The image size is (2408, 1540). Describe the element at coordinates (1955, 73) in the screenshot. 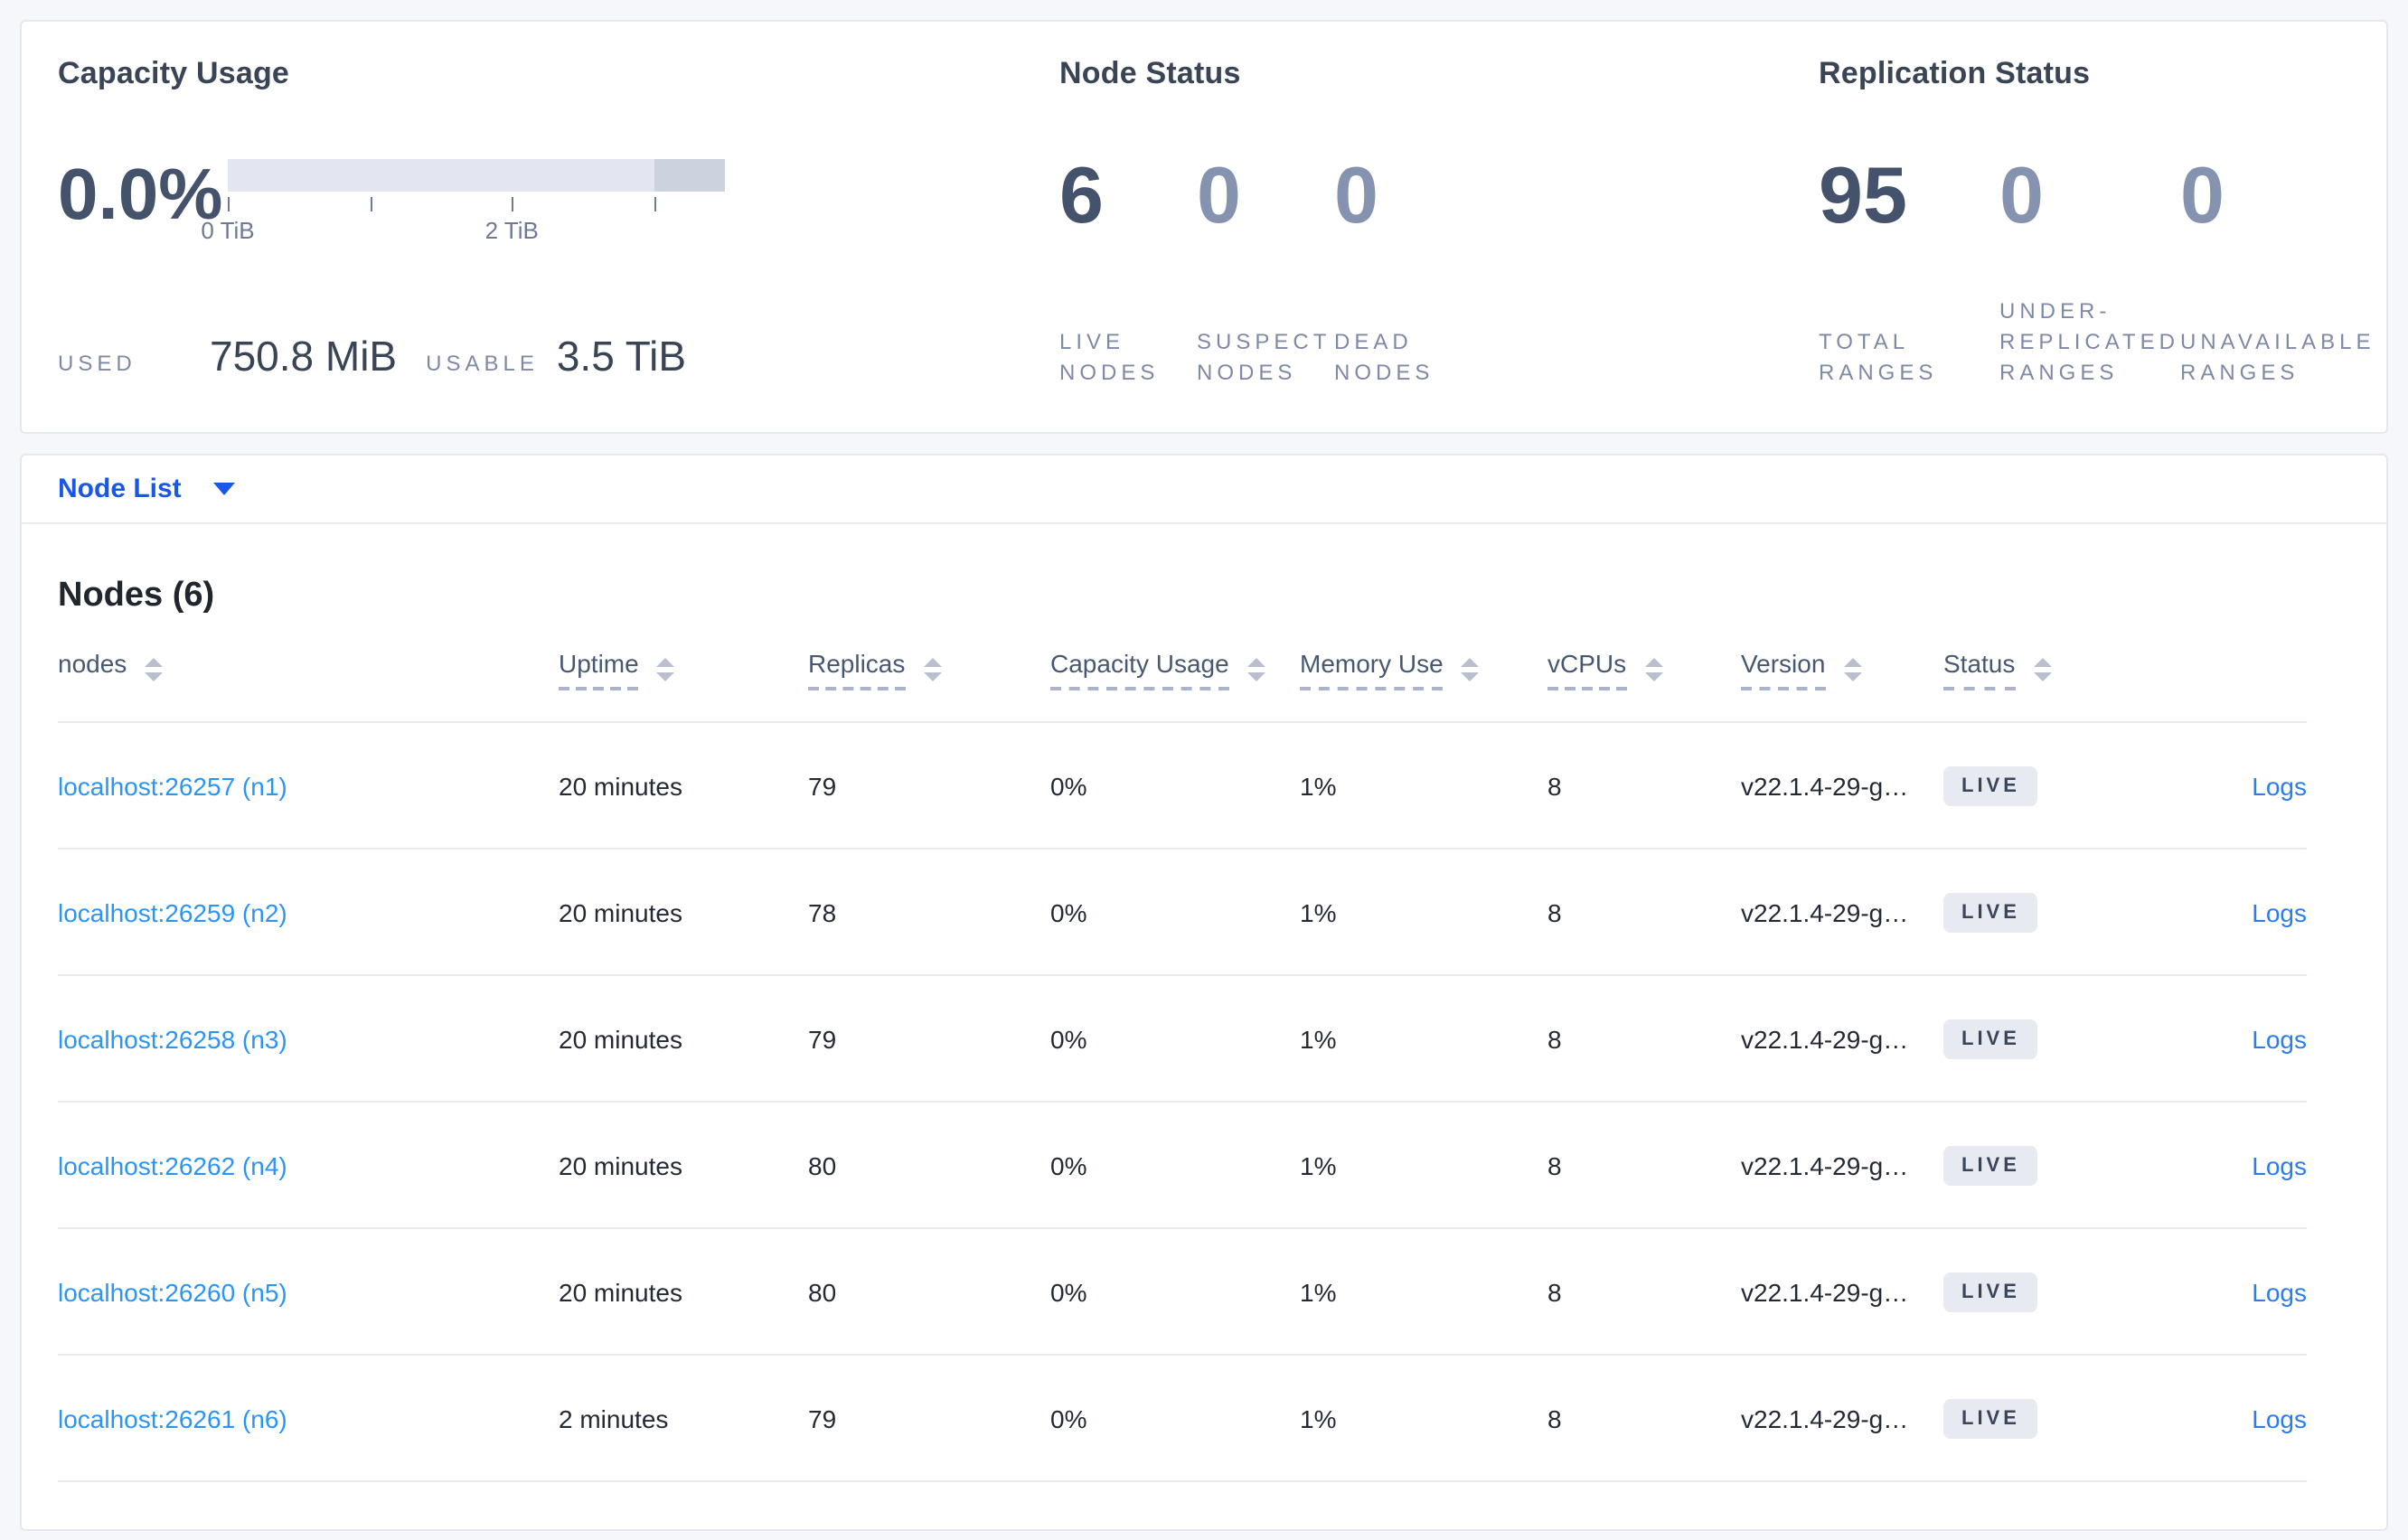

I see `replication-status-title: Replication Status` at that location.